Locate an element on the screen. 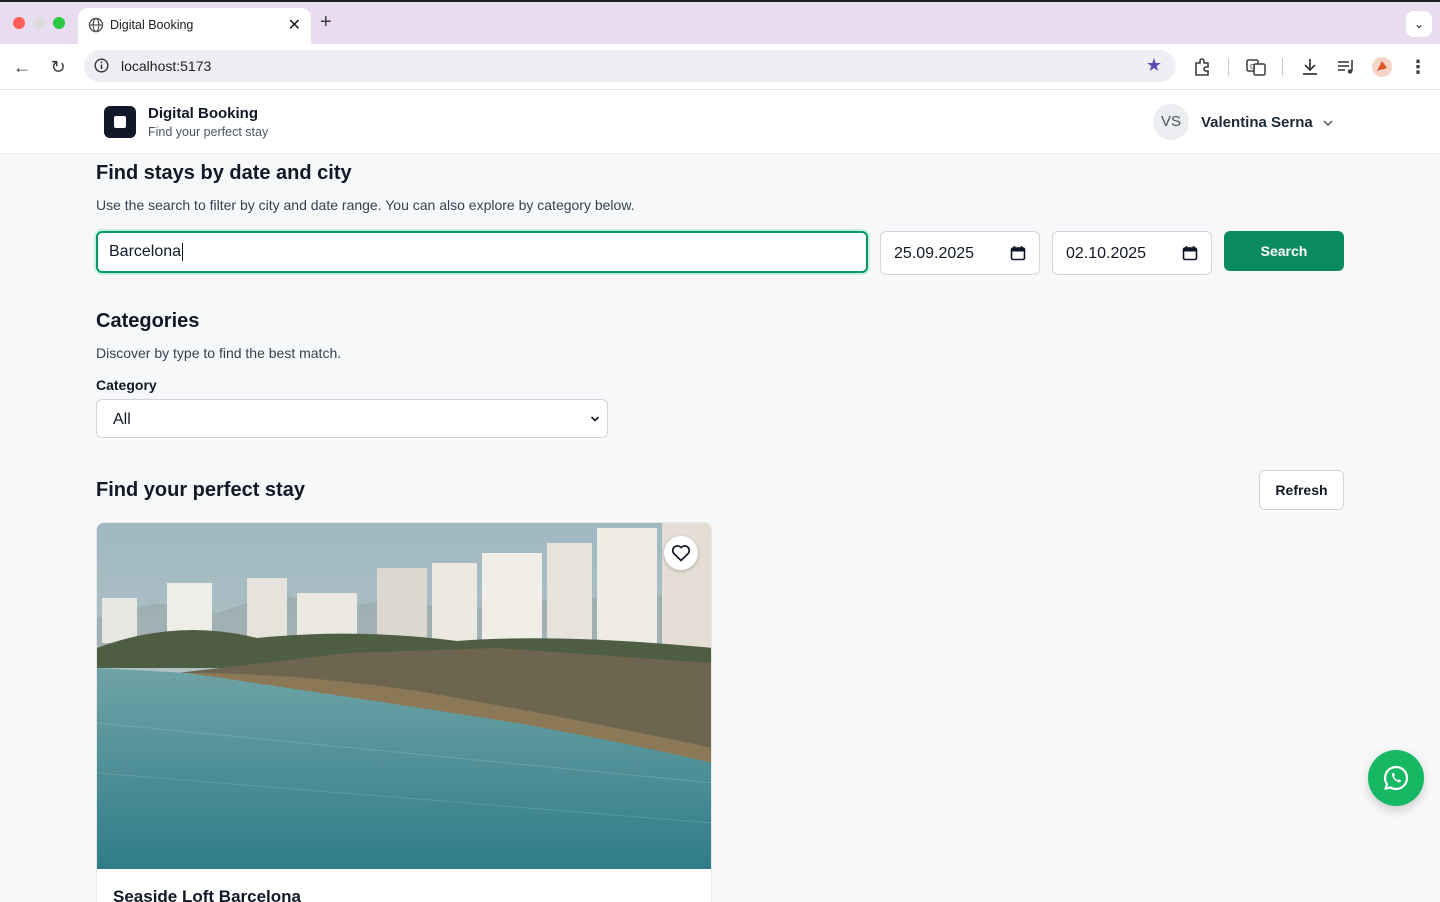 This screenshot has height=902, width=1440. search-section-title: Find stays by date and city is located at coordinates (224, 173).